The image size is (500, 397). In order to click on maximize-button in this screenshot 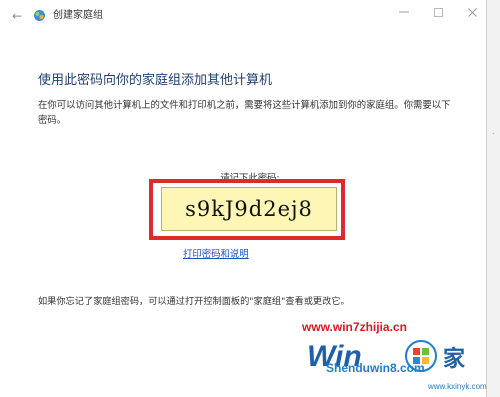, I will do `click(438, 12)`.